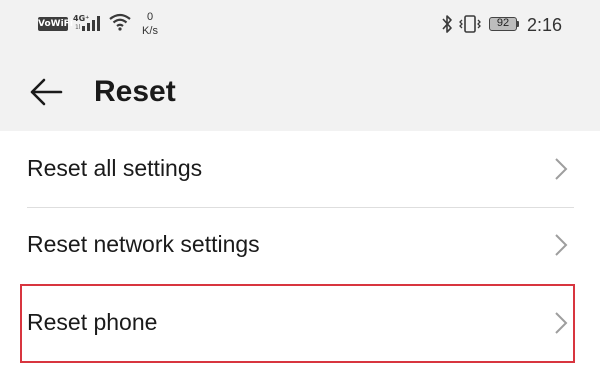 The image size is (600, 374). What do you see at coordinates (447, 24) in the screenshot?
I see `bluetooth-icon` at bounding box center [447, 24].